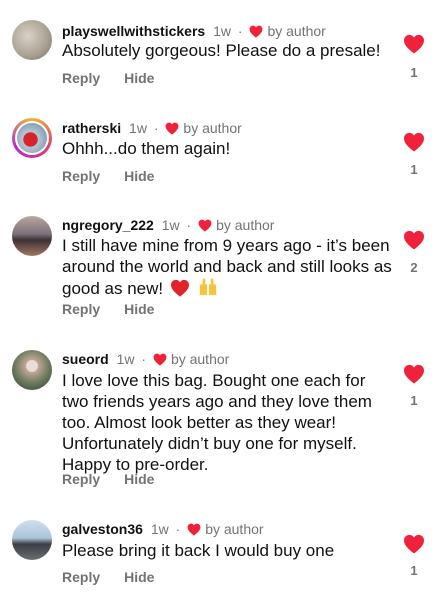  I want to click on comment-meta: ngregory_222 1w · by author, so click(168, 225).